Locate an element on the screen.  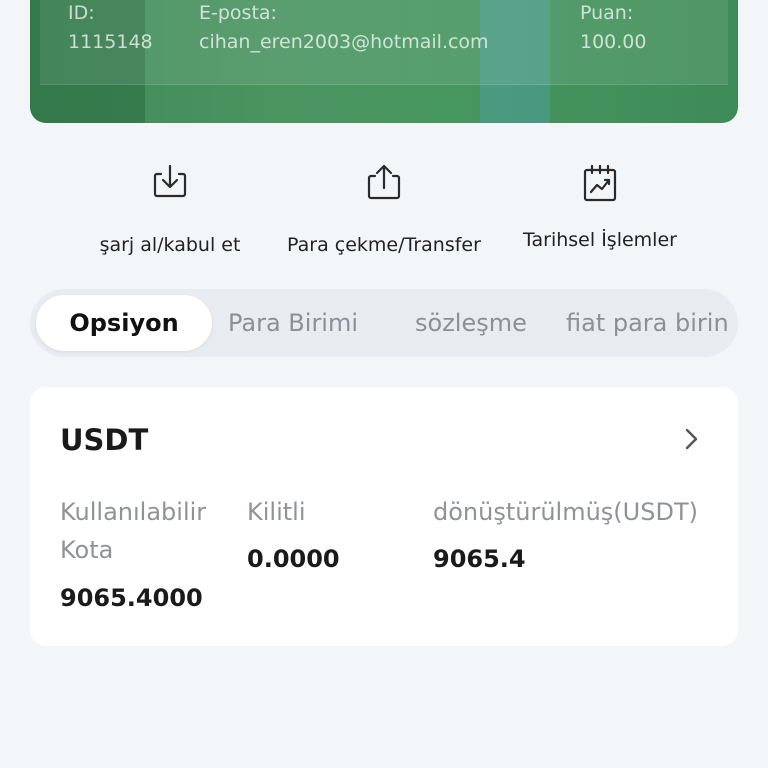
deposit-label: şarj al/kabul et is located at coordinates (170, 245).